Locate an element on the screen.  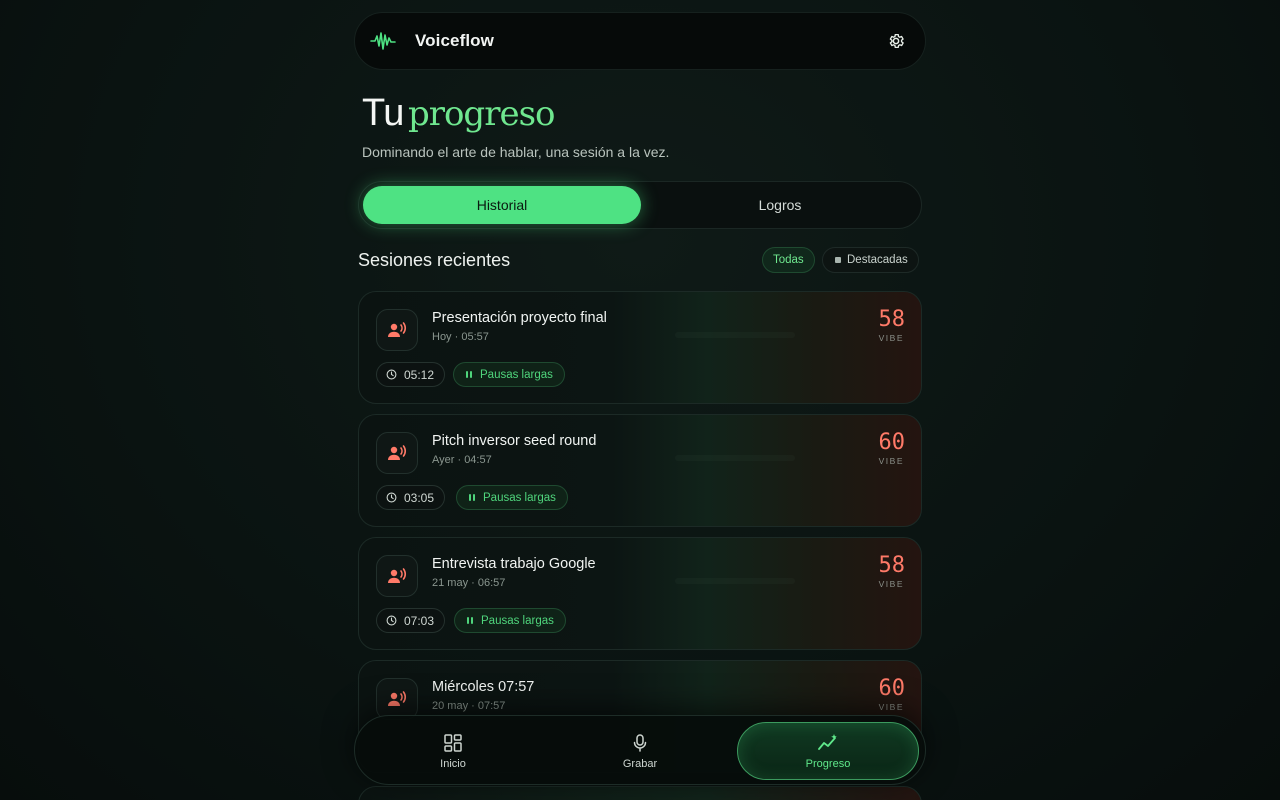
duration-chip: 05:12 is located at coordinates (411, 374).